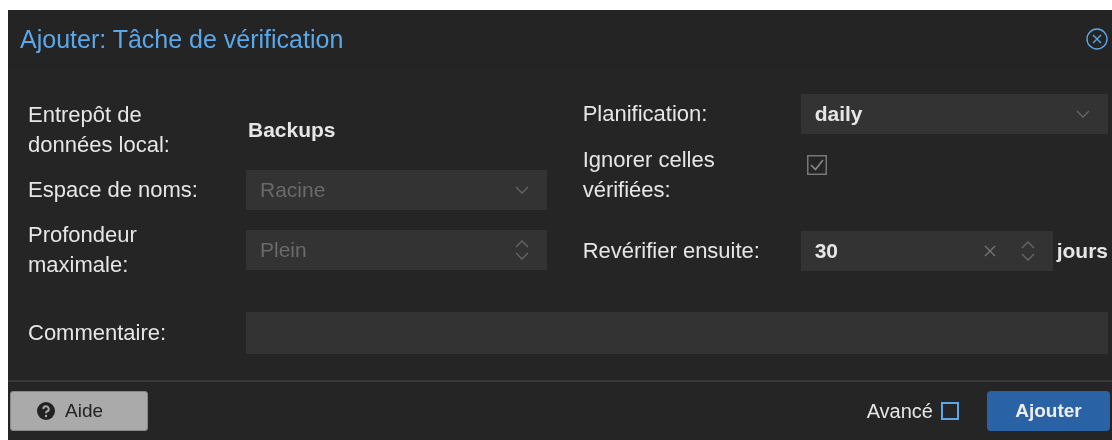  I want to click on help-icon, so click(46, 411).